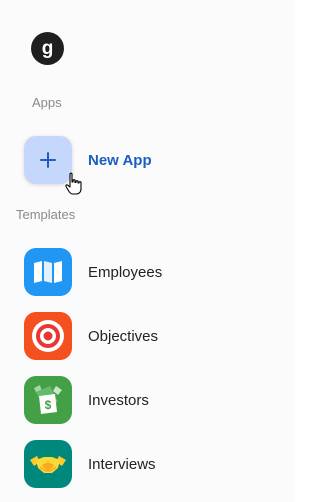 The image size is (320, 502). I want to click on template-interviews: Interviews, so click(90, 464).